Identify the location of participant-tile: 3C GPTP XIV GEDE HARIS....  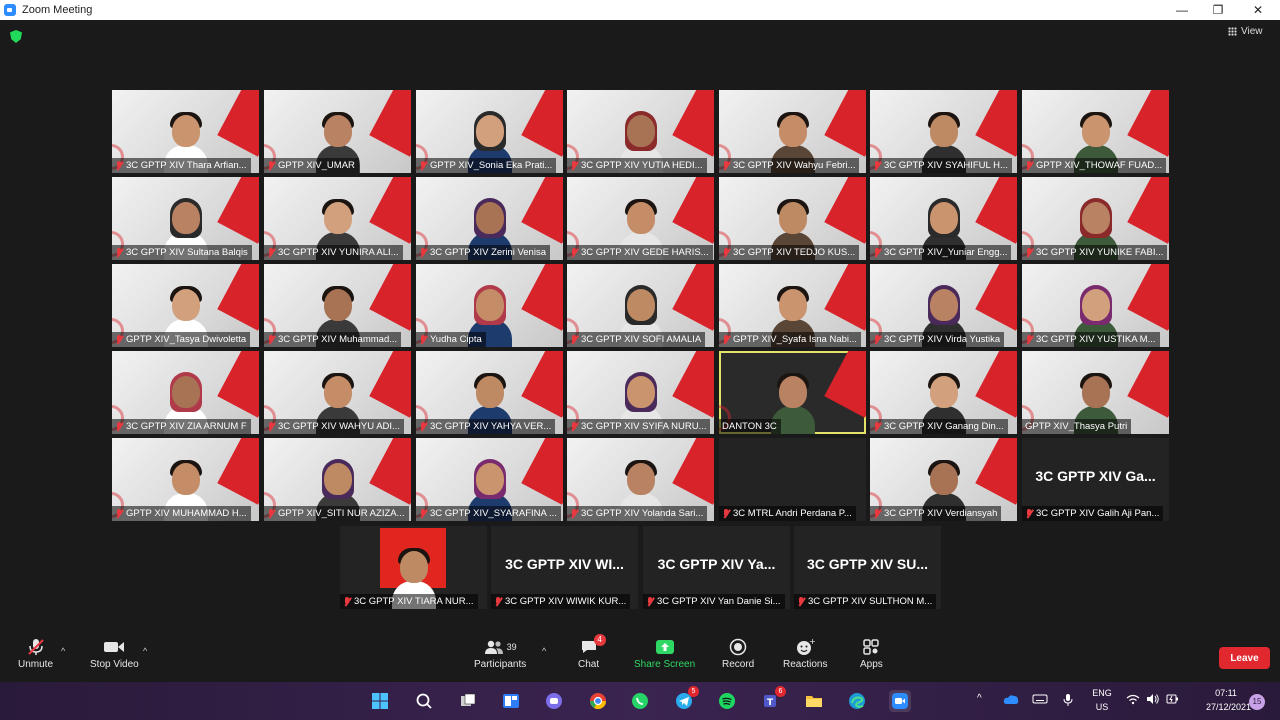
(640, 218).